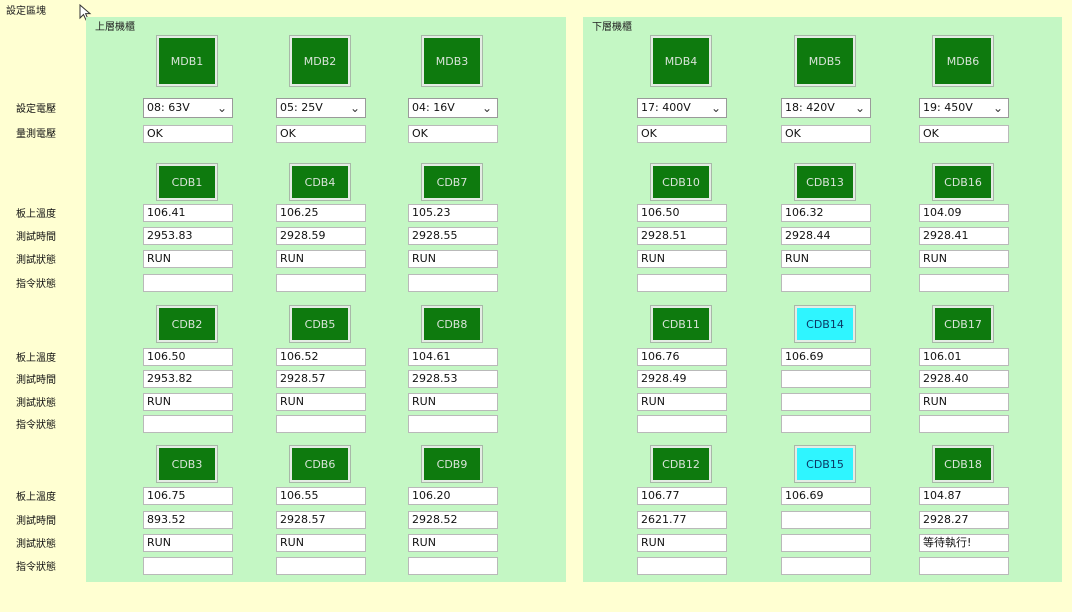 The height and width of the screenshot is (612, 1072). I want to click on test-time-field: 2928.40, so click(964, 379).